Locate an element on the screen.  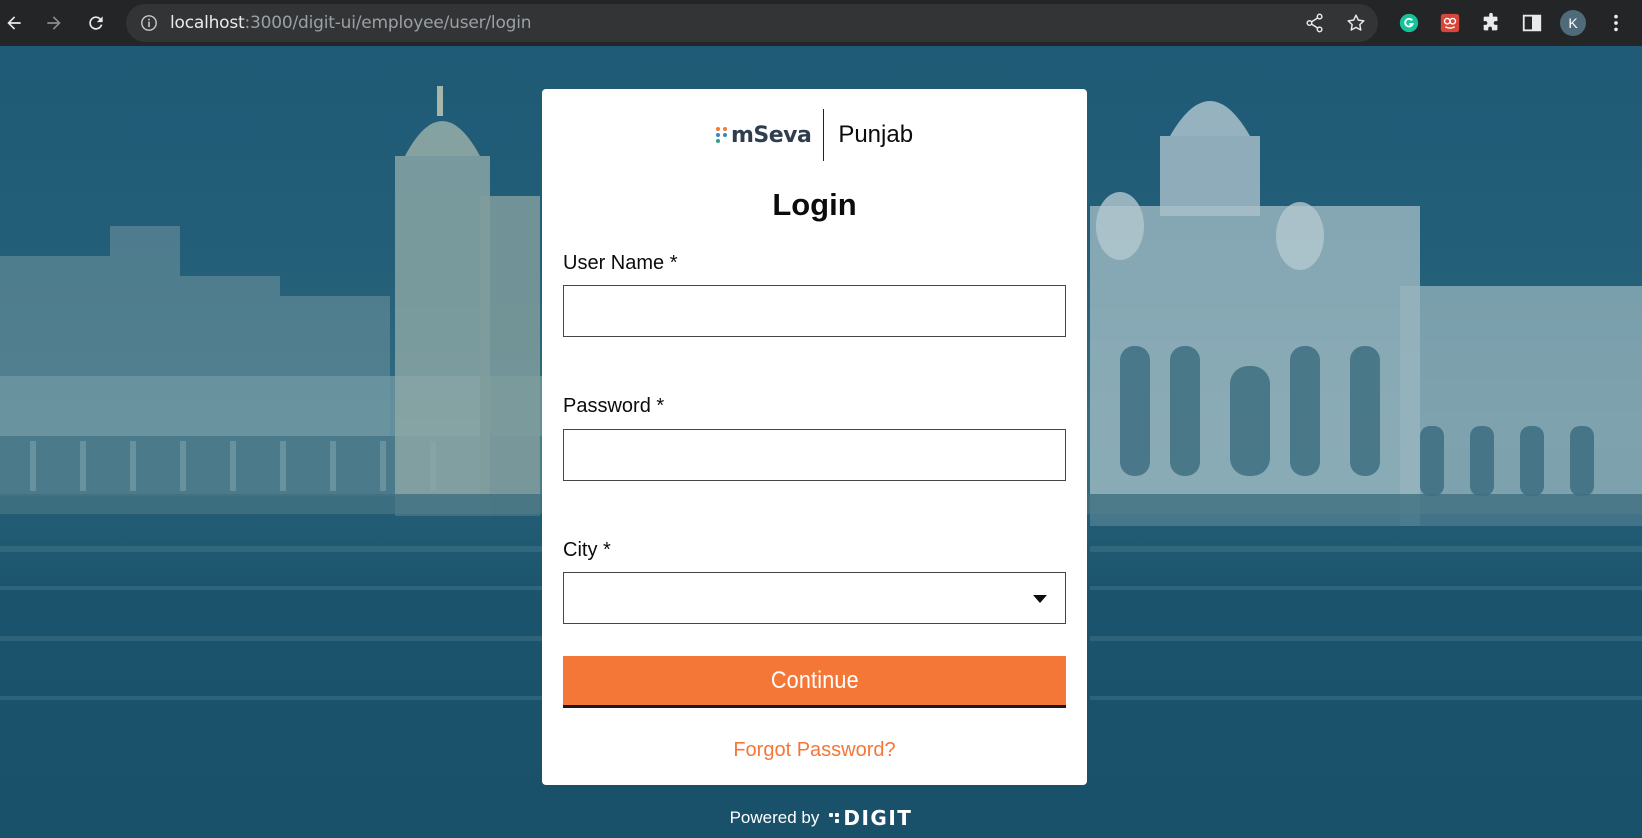
password-label: Password * is located at coordinates (614, 406).